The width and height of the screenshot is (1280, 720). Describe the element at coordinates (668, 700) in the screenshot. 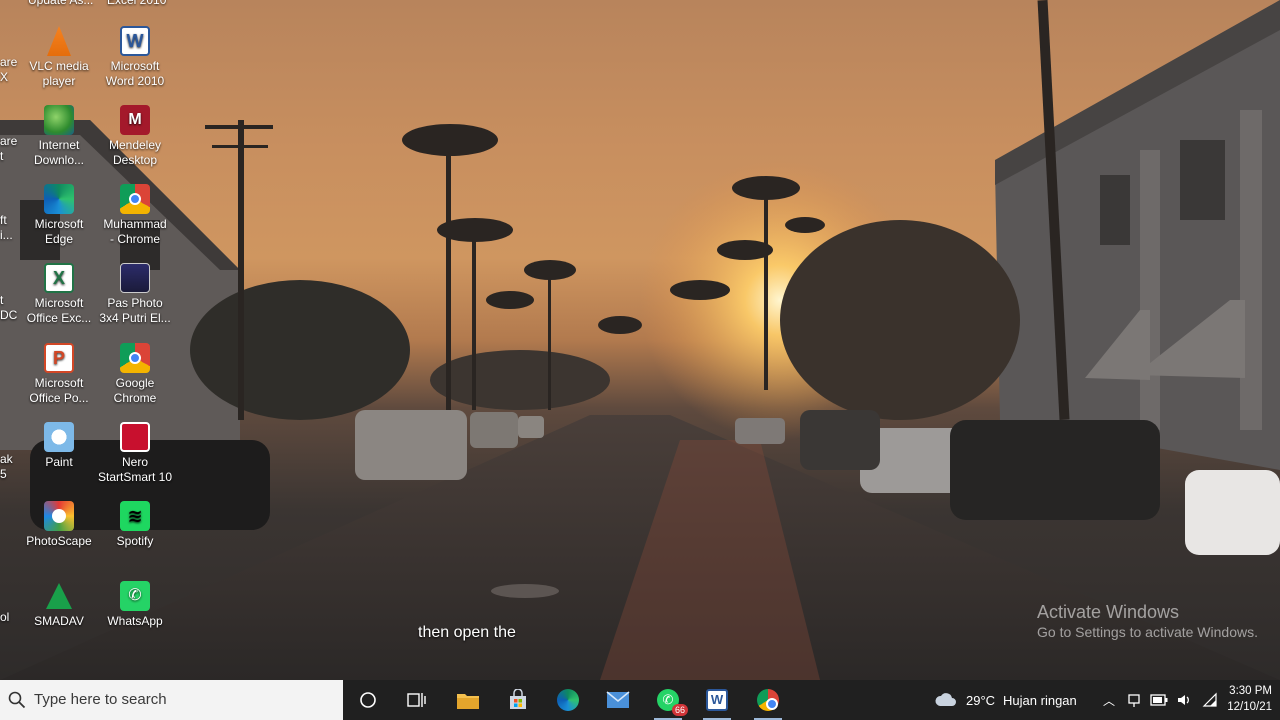

I see `taskbar-whatsapp: ✆ 66` at that location.